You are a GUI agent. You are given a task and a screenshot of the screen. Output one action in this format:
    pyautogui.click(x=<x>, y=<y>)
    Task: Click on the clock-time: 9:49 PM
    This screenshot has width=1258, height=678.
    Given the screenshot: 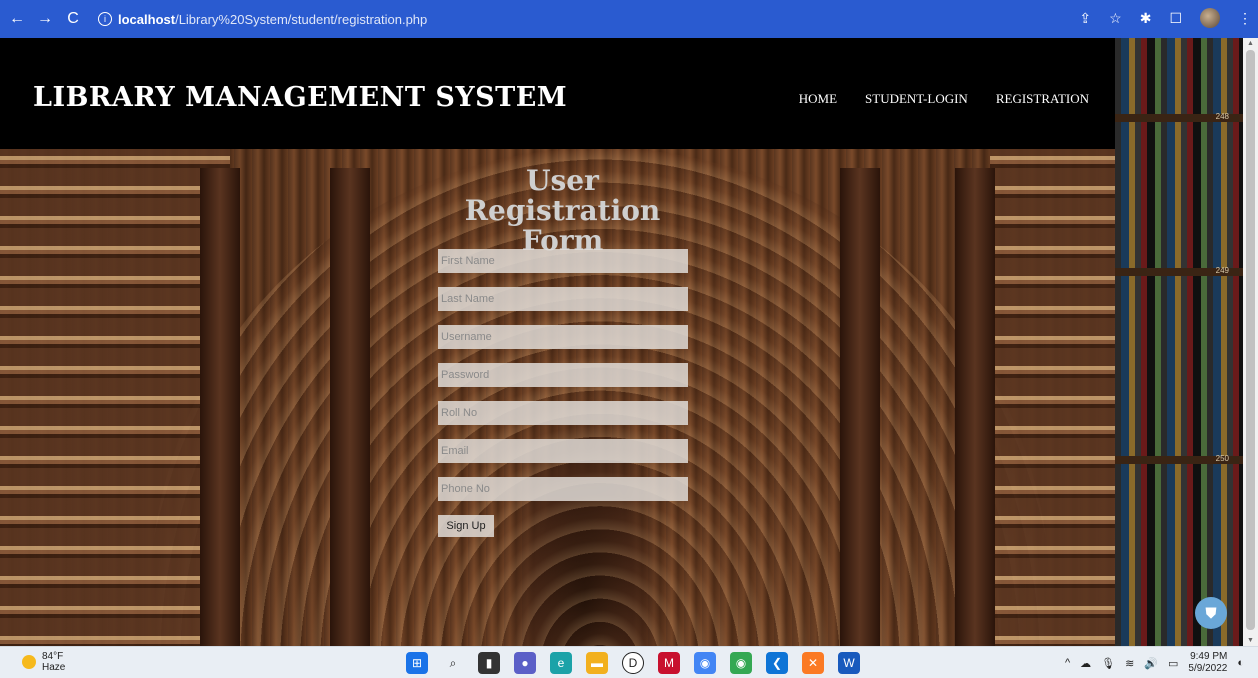 What is the action you would take?
    pyautogui.click(x=1209, y=656)
    